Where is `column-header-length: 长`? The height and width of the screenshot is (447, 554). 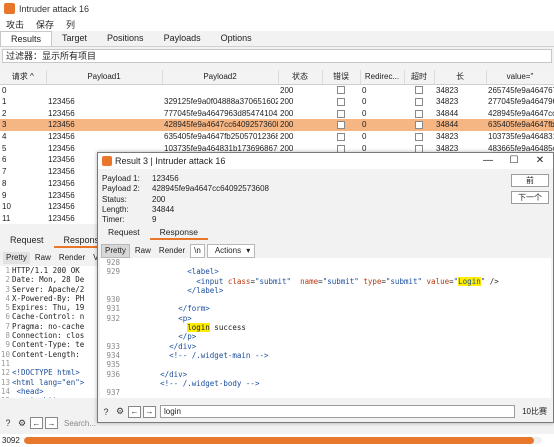 column-header-length: 长 is located at coordinates (460, 77).